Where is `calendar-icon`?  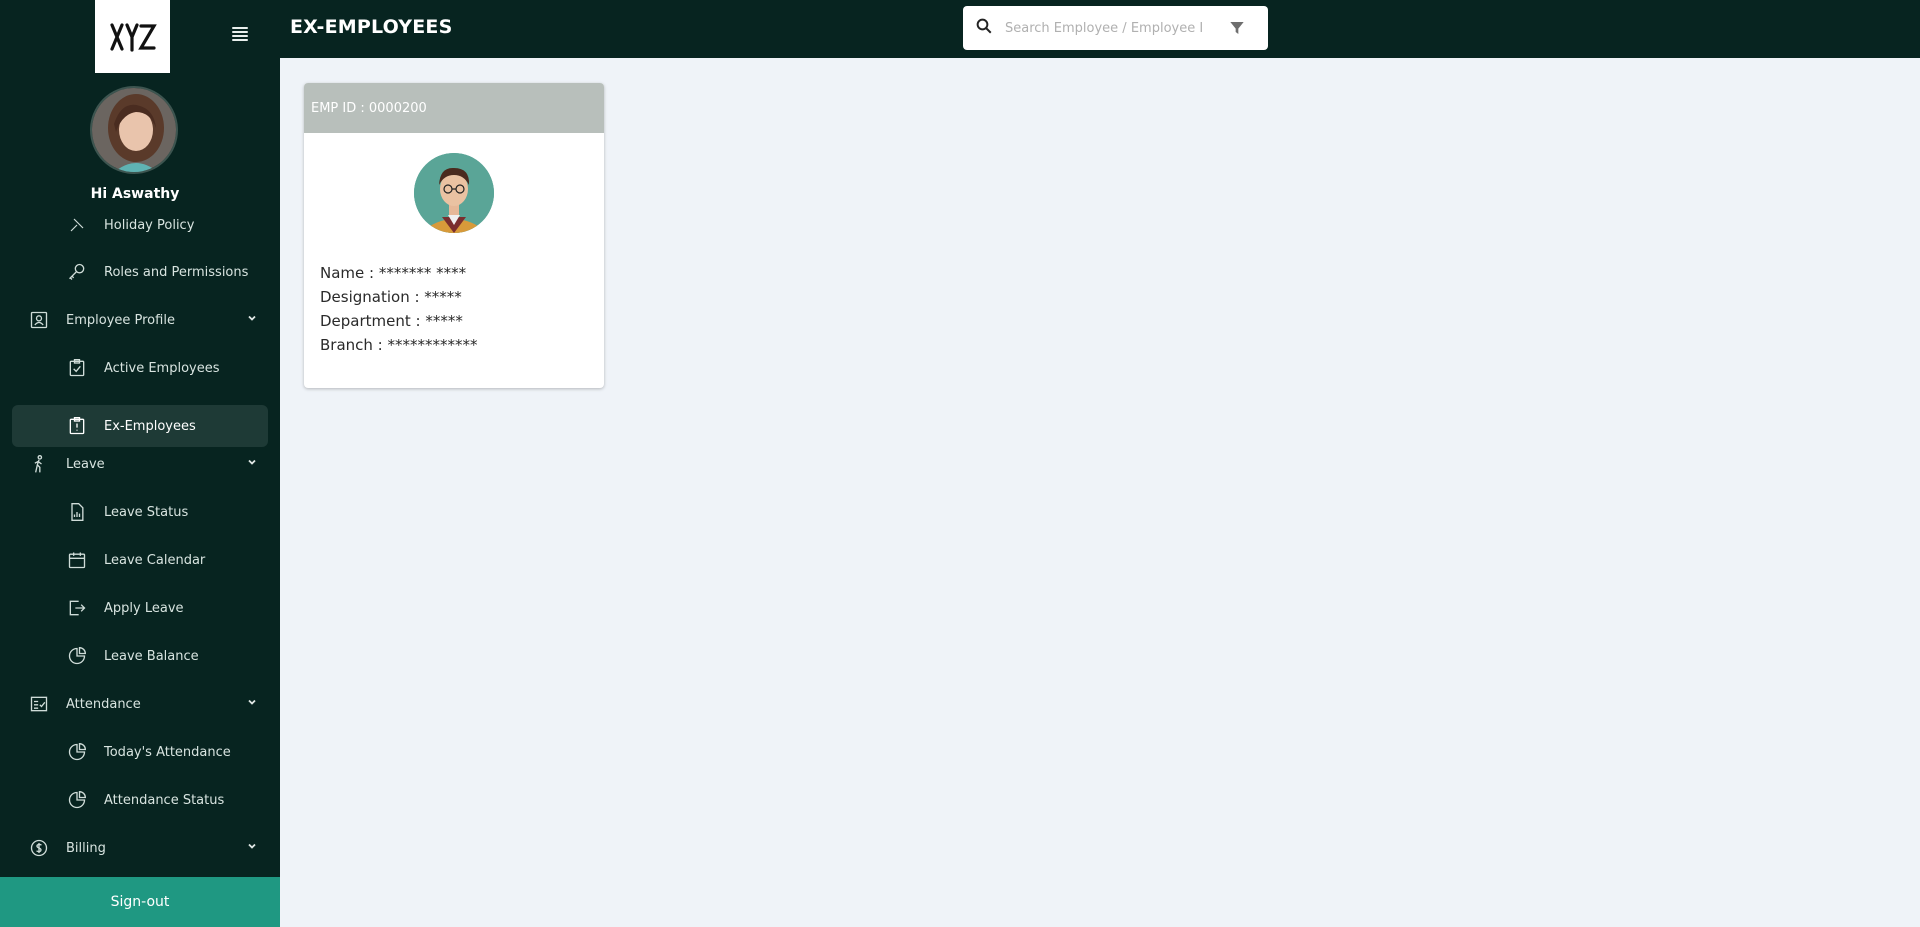 calendar-icon is located at coordinates (77, 560).